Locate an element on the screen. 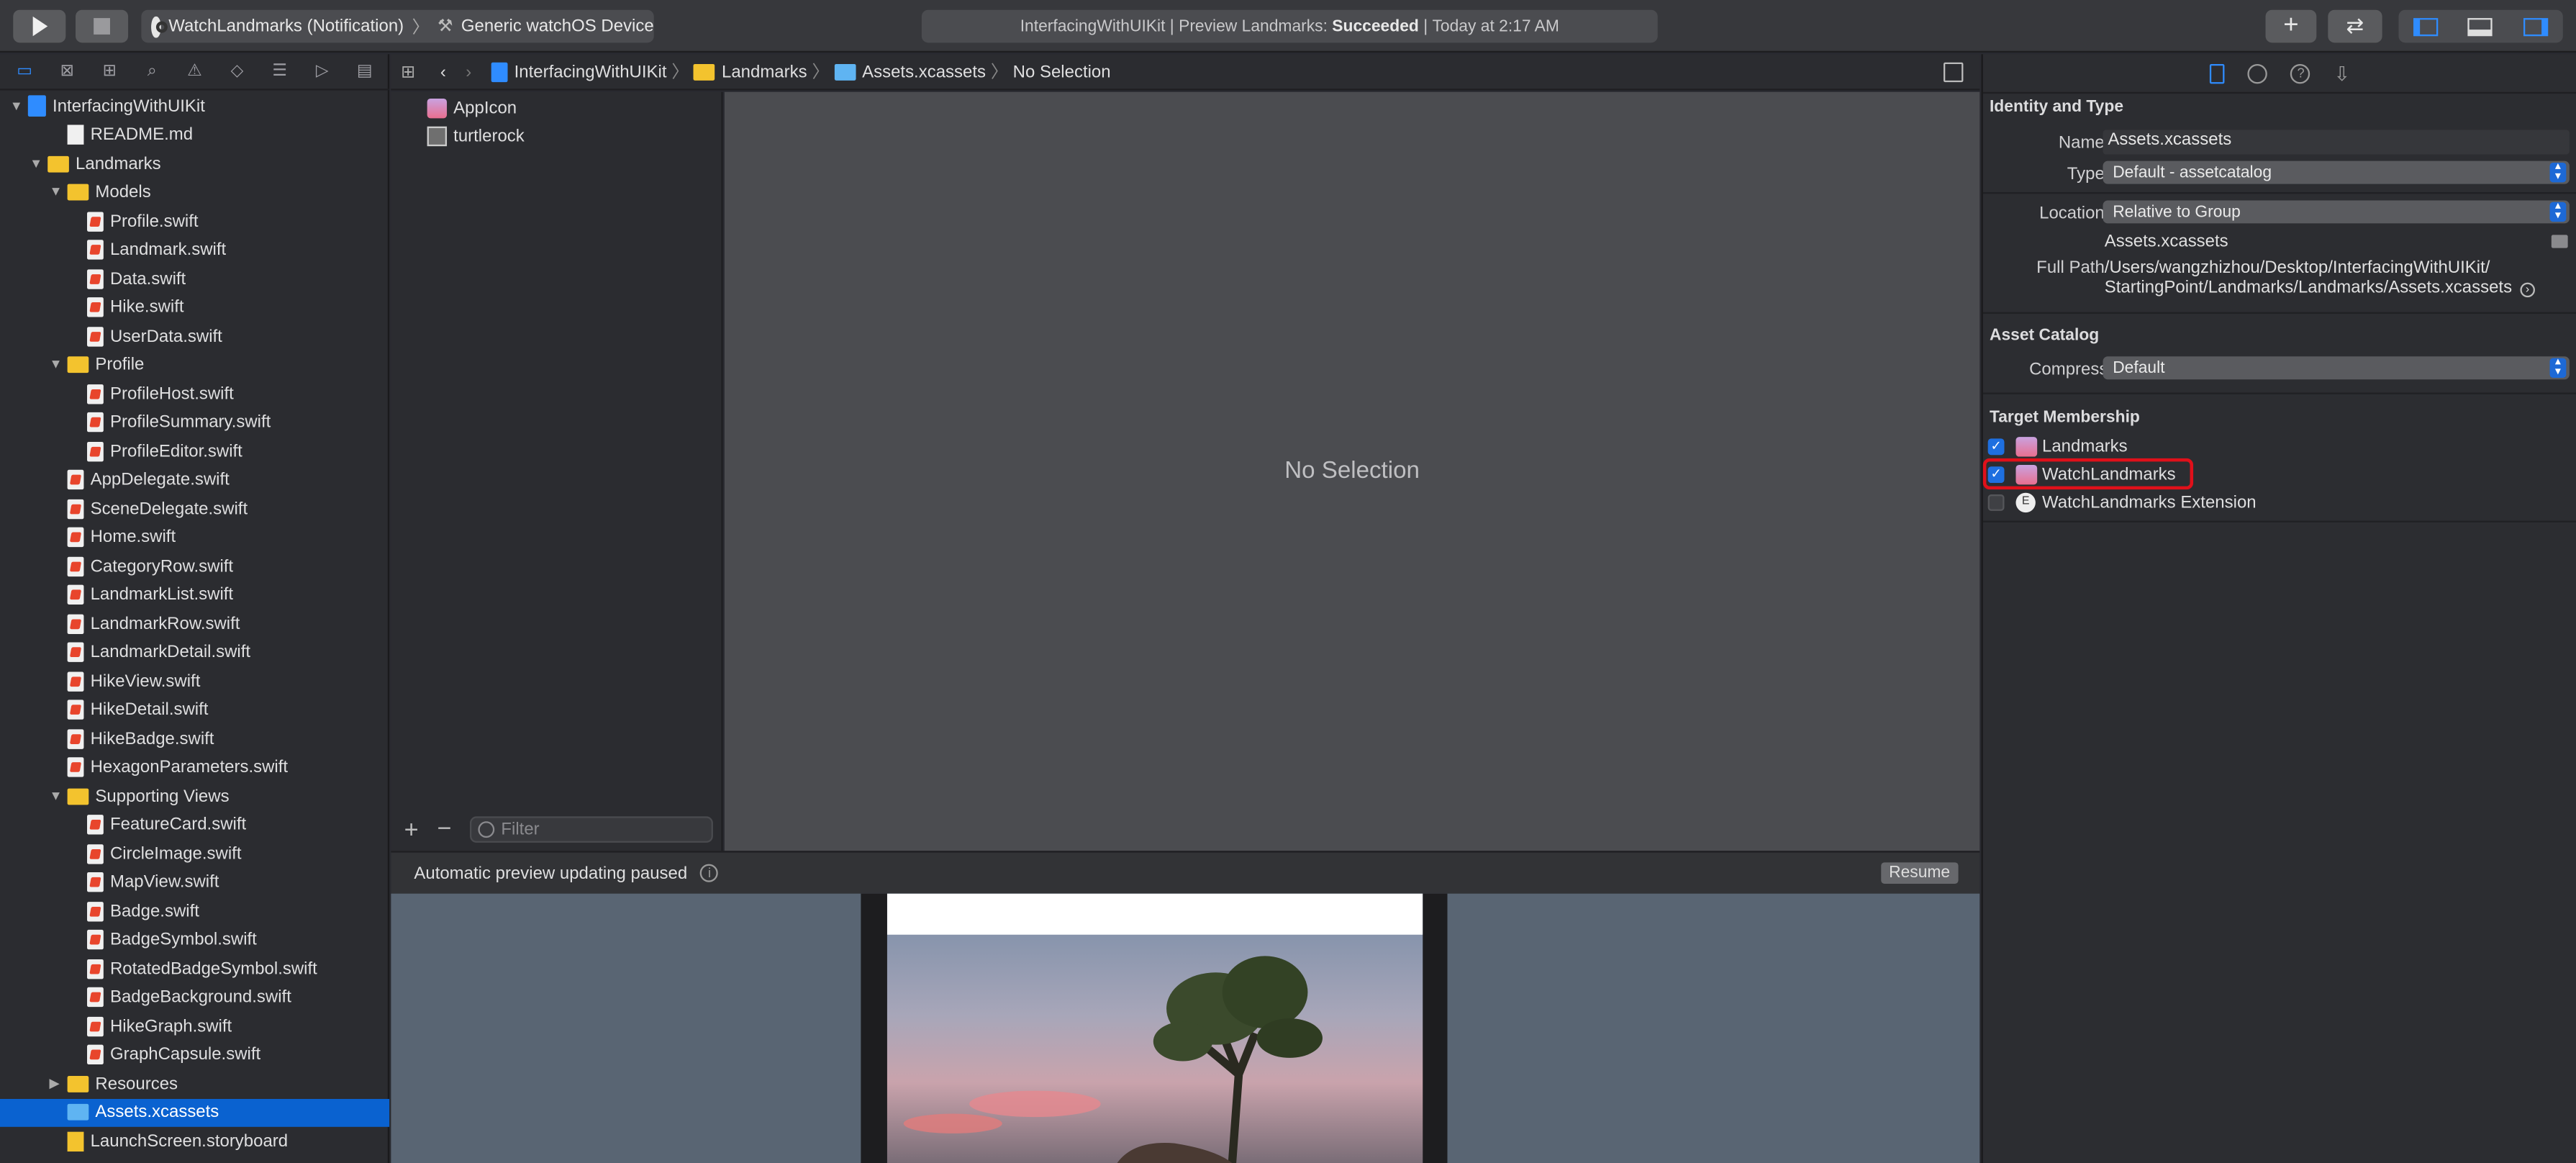  symbol-icon: ⊞ is located at coordinates (109, 71).